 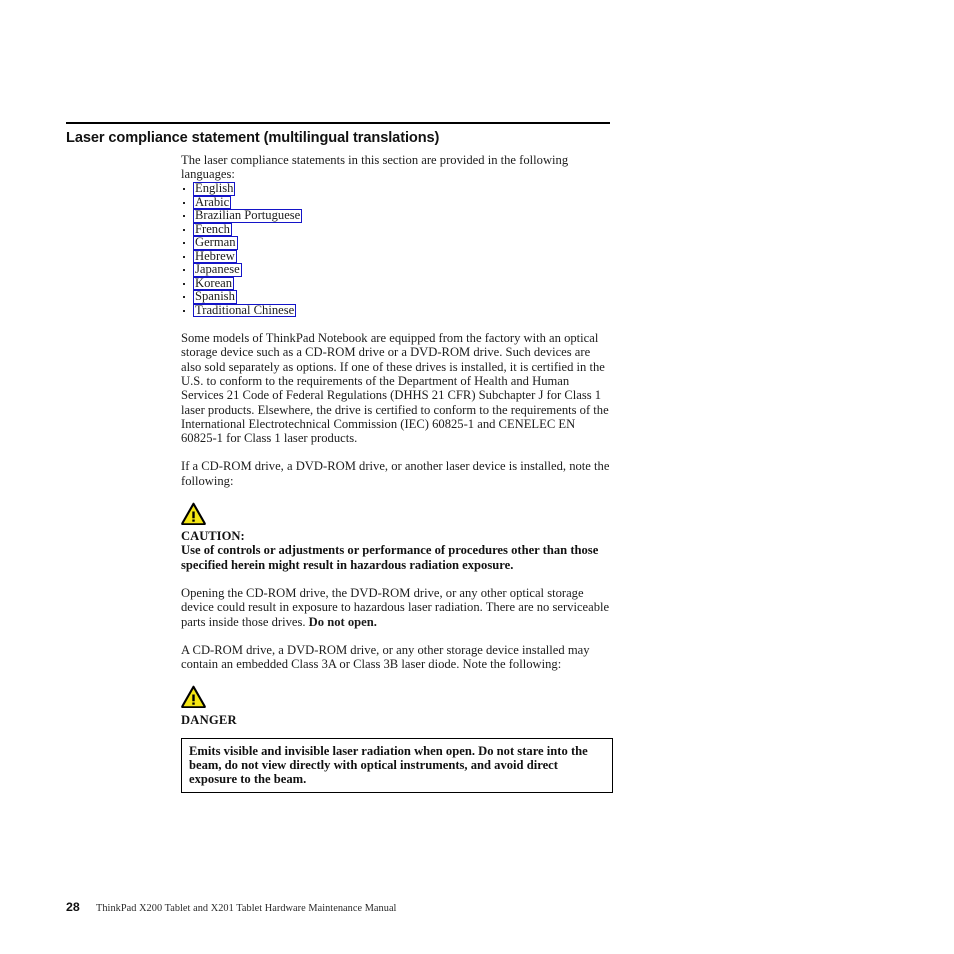 What do you see at coordinates (396, 270) in the screenshot?
I see `list-item: Japanese` at bounding box center [396, 270].